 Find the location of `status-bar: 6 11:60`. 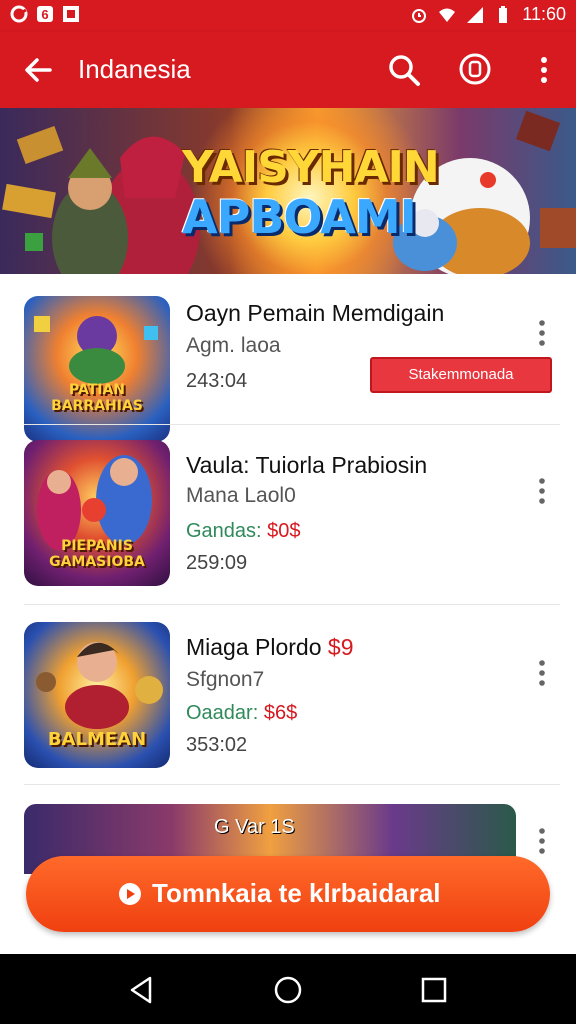

status-bar: 6 11:60 is located at coordinates (288, 16).